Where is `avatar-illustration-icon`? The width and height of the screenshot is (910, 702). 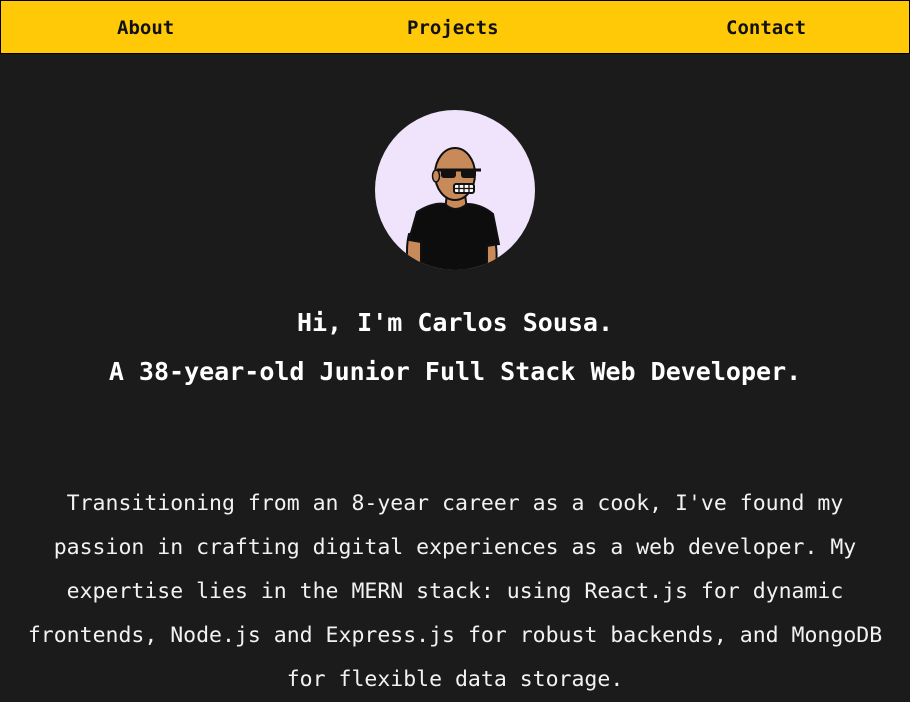 avatar-illustration-icon is located at coordinates (453, 208).